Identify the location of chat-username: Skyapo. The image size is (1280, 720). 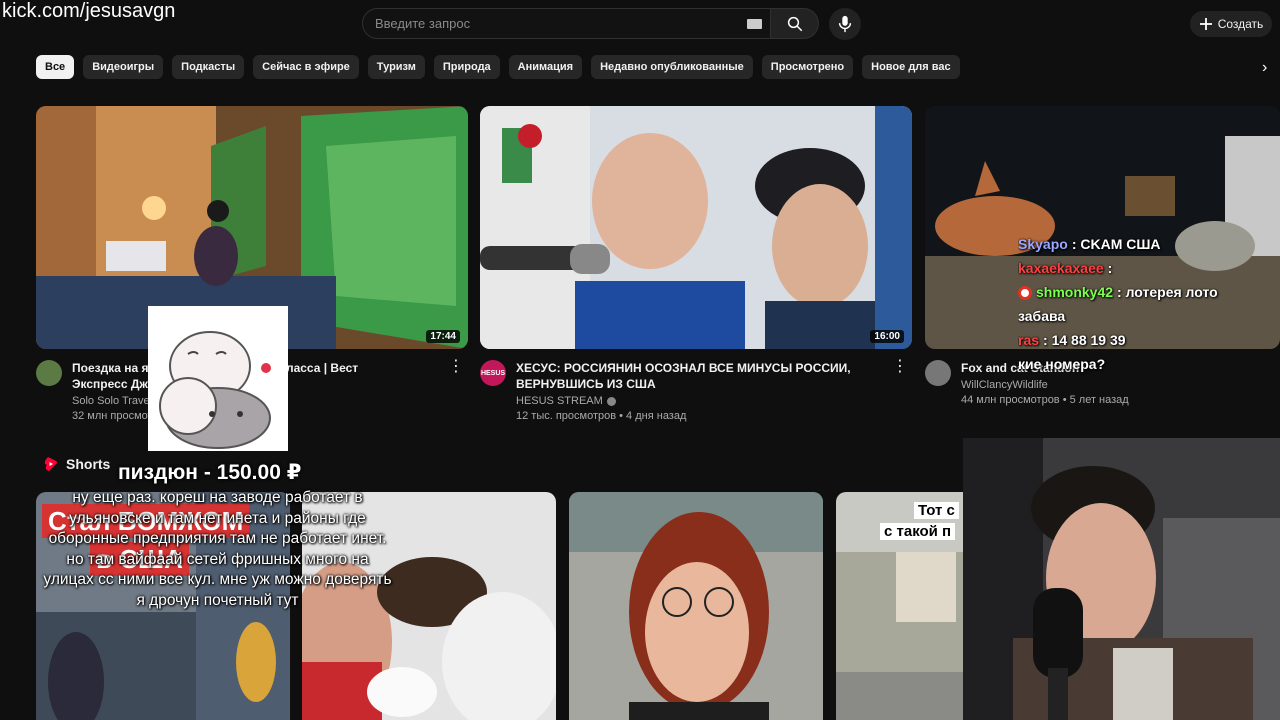
(1043, 244).